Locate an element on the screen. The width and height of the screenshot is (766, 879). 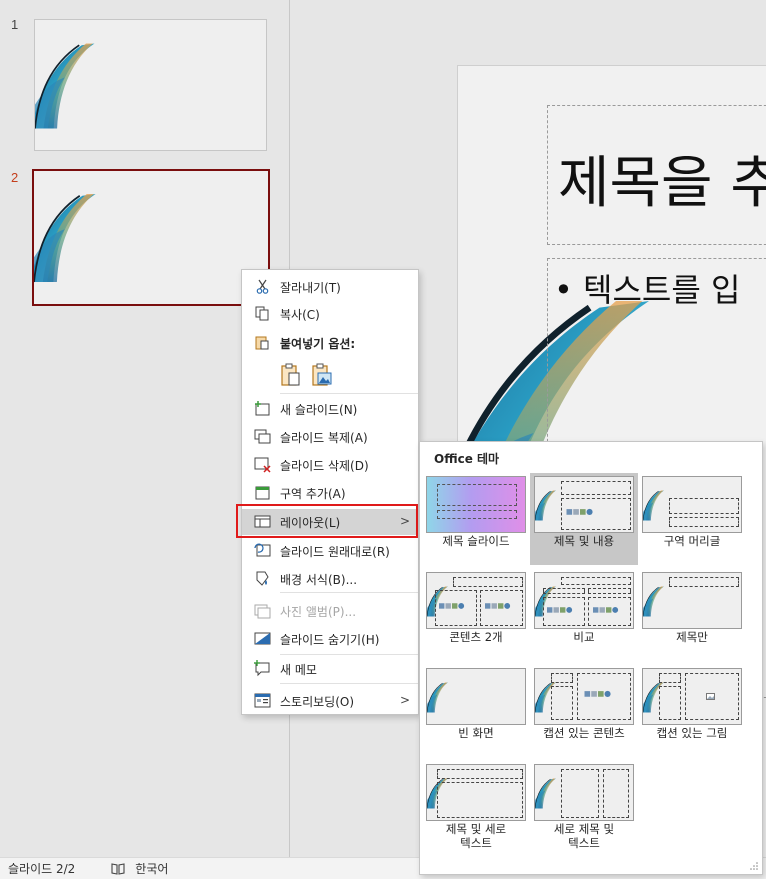
layout-section-header: 구역 머리글 is located at coordinates (692, 519).